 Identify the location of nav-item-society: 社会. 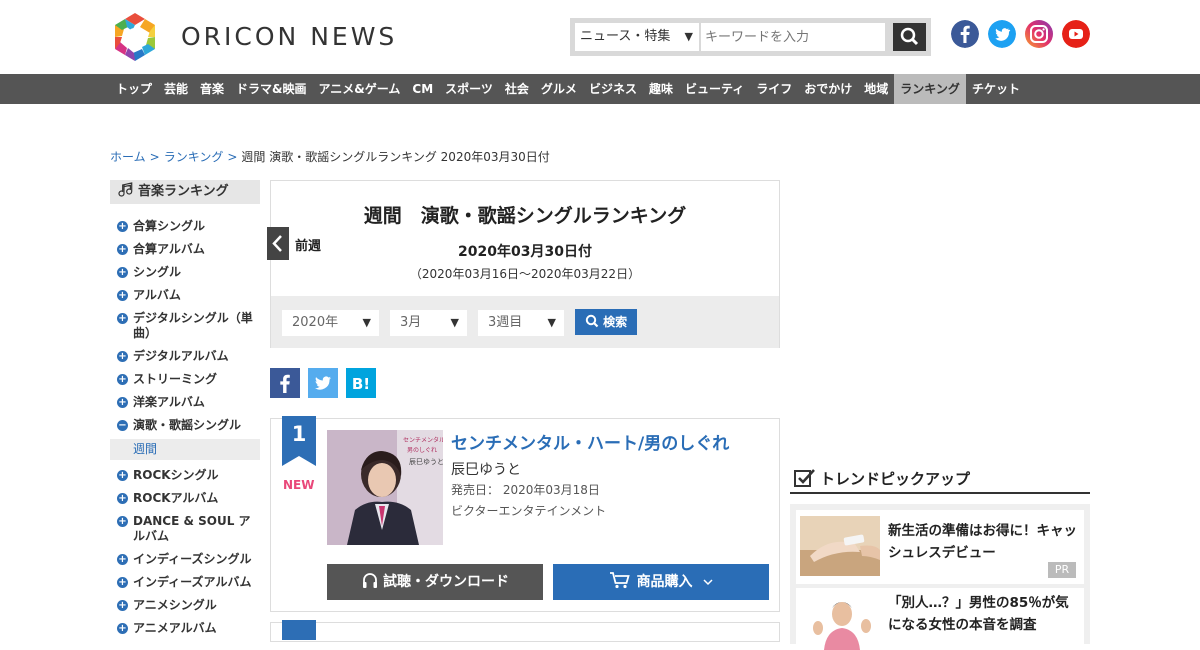
(517, 89).